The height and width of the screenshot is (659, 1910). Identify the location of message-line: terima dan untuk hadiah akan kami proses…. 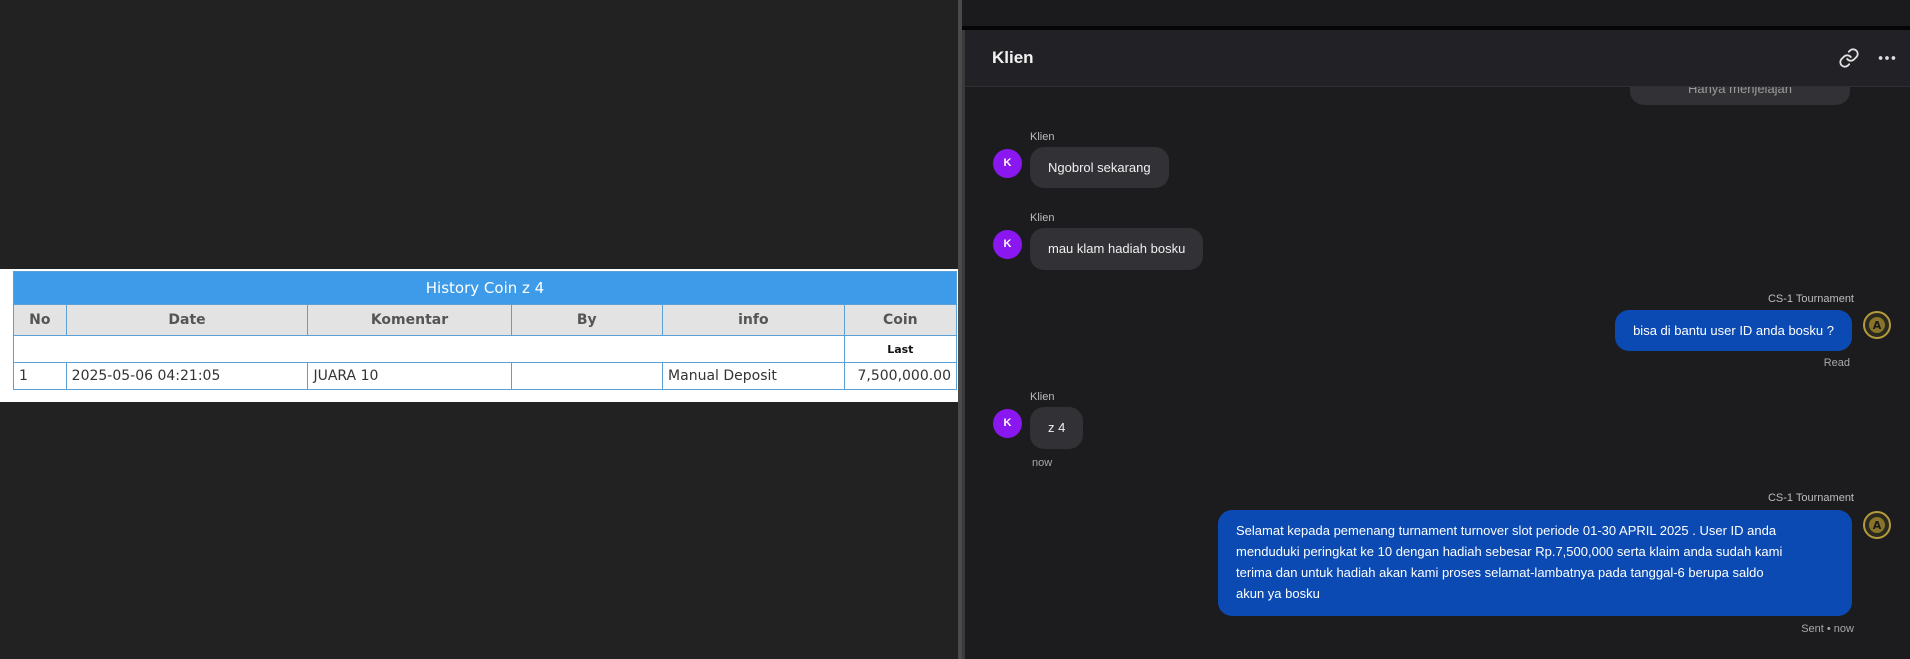
(1500, 572).